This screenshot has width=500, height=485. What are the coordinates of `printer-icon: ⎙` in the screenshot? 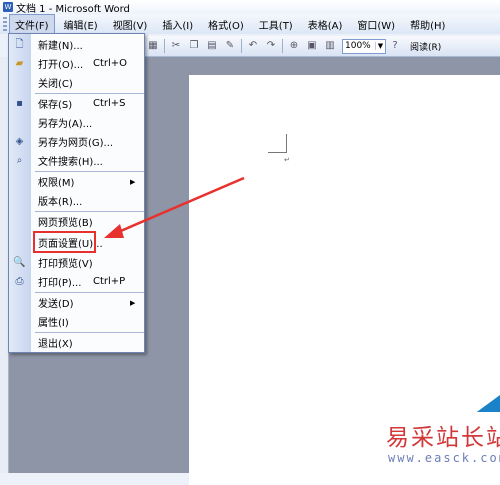 It's located at (19, 281).